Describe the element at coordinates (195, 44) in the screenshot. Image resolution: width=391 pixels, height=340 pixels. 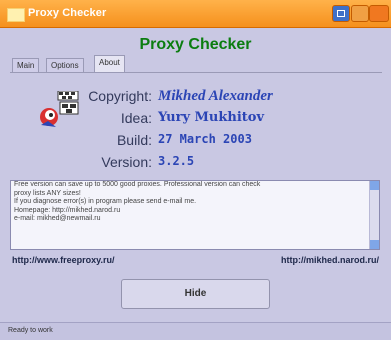
I see `app-heading: Proxy Checker` at that location.